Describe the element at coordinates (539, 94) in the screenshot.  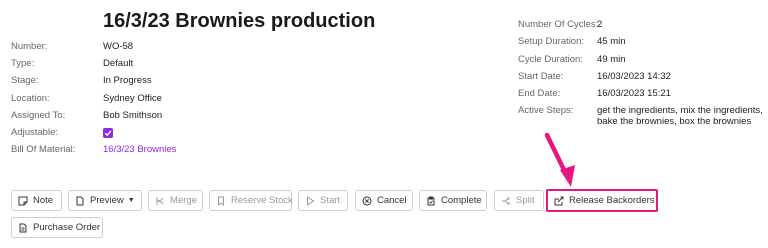
I see `field-label: End Date:` at that location.